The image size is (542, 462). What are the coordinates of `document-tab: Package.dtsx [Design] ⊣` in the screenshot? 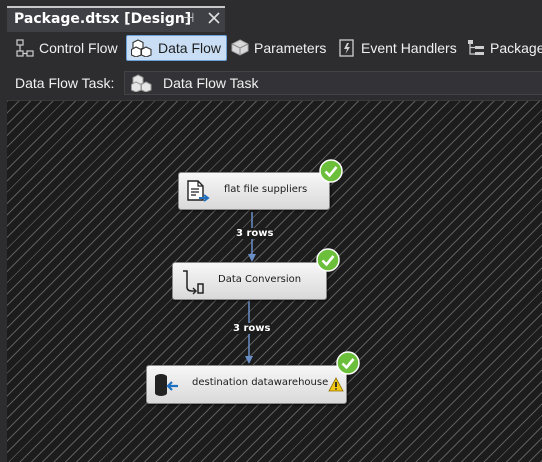 It's located at (116, 19).